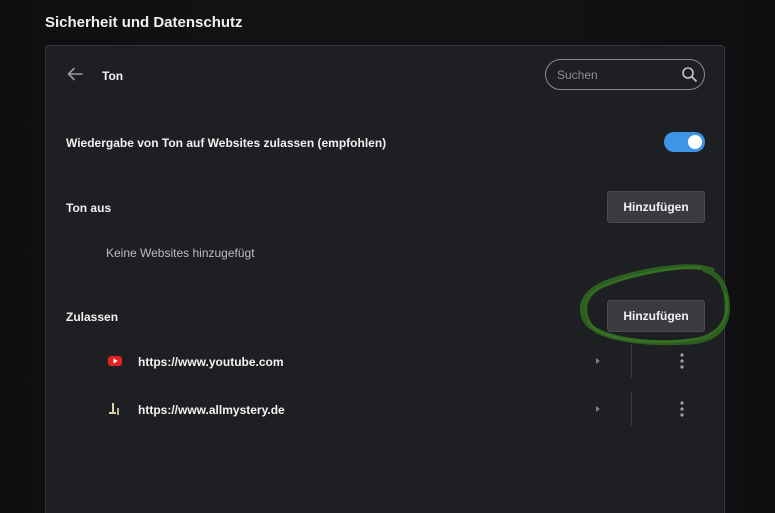  Describe the element at coordinates (89, 208) in the screenshot. I see `mute-section-label: Ton aus` at that location.